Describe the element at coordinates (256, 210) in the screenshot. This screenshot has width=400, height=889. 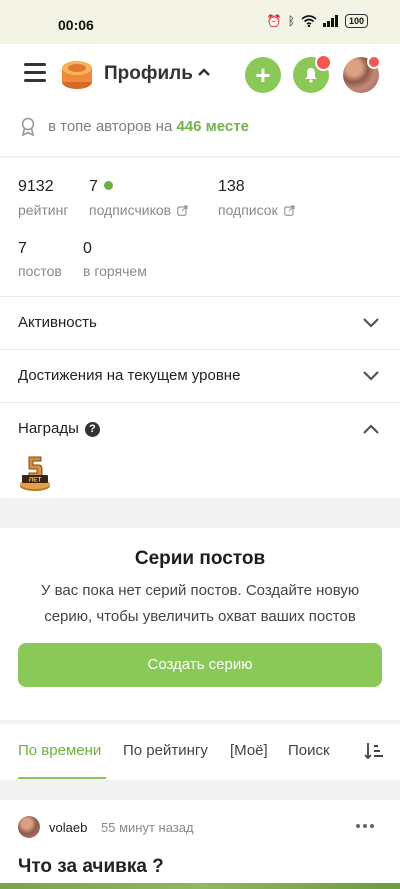
I see `subscriptions-link: подписок` at that location.